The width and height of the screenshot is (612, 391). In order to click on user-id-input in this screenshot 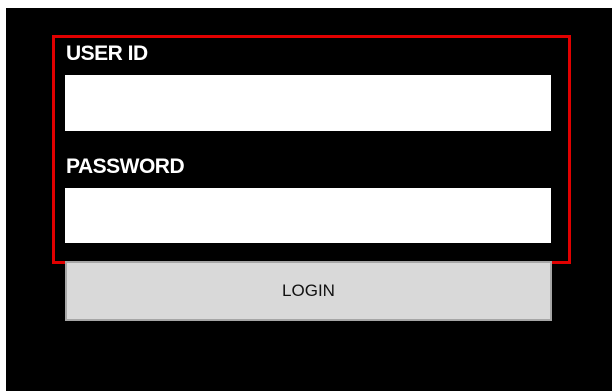, I will do `click(308, 103)`.